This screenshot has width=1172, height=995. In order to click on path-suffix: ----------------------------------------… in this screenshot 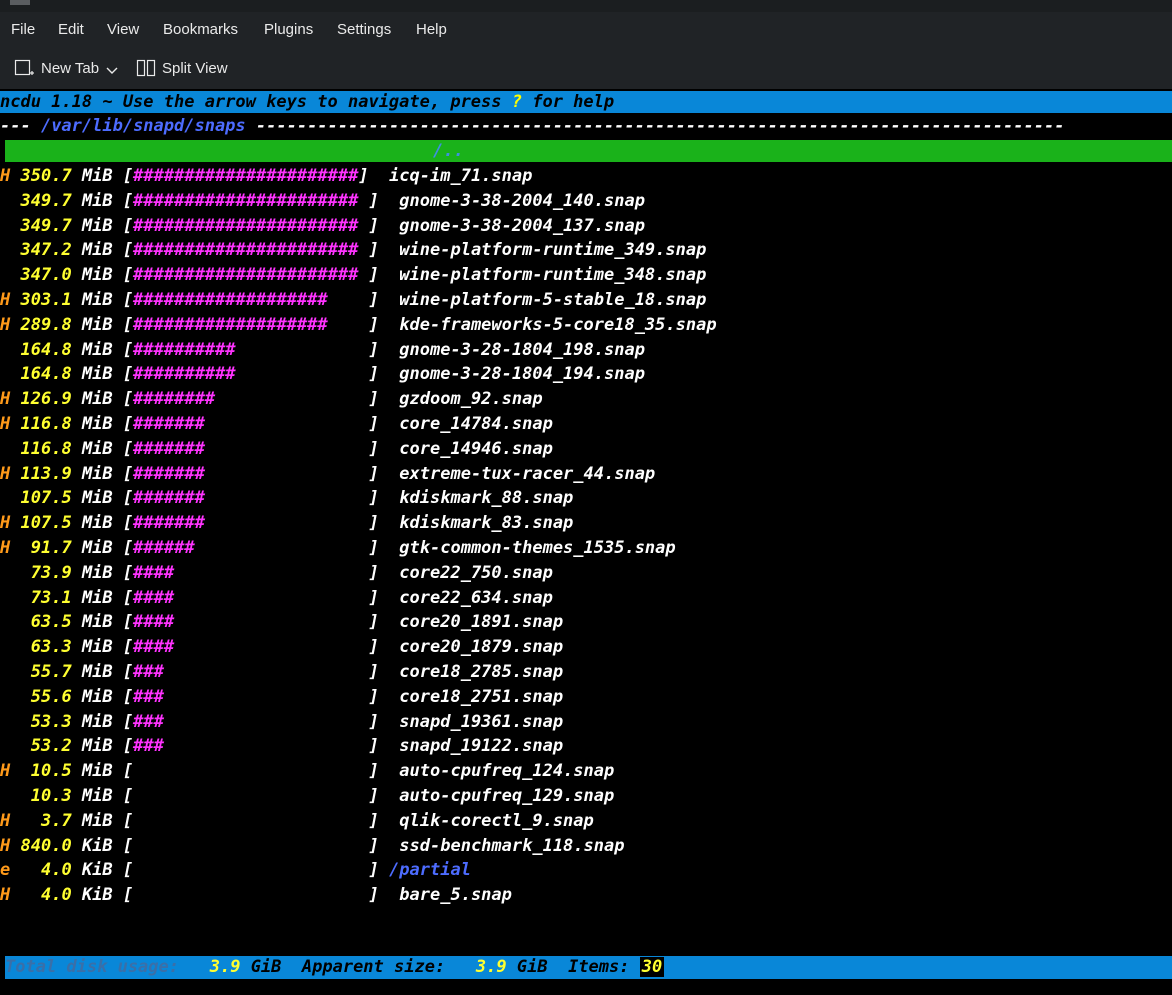, I will do `click(655, 126)`.